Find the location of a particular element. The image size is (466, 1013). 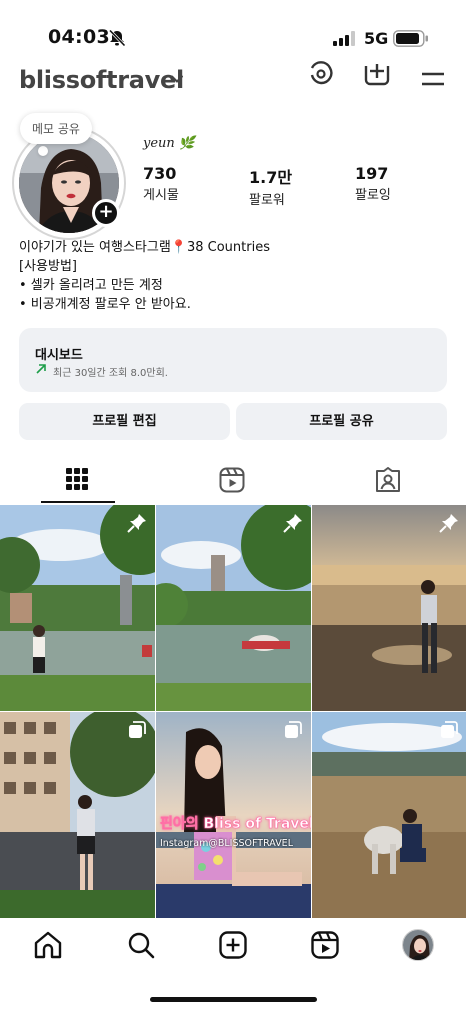

bio-line: • 비공개계정 팔로우 안 받아요. is located at coordinates (105, 304).